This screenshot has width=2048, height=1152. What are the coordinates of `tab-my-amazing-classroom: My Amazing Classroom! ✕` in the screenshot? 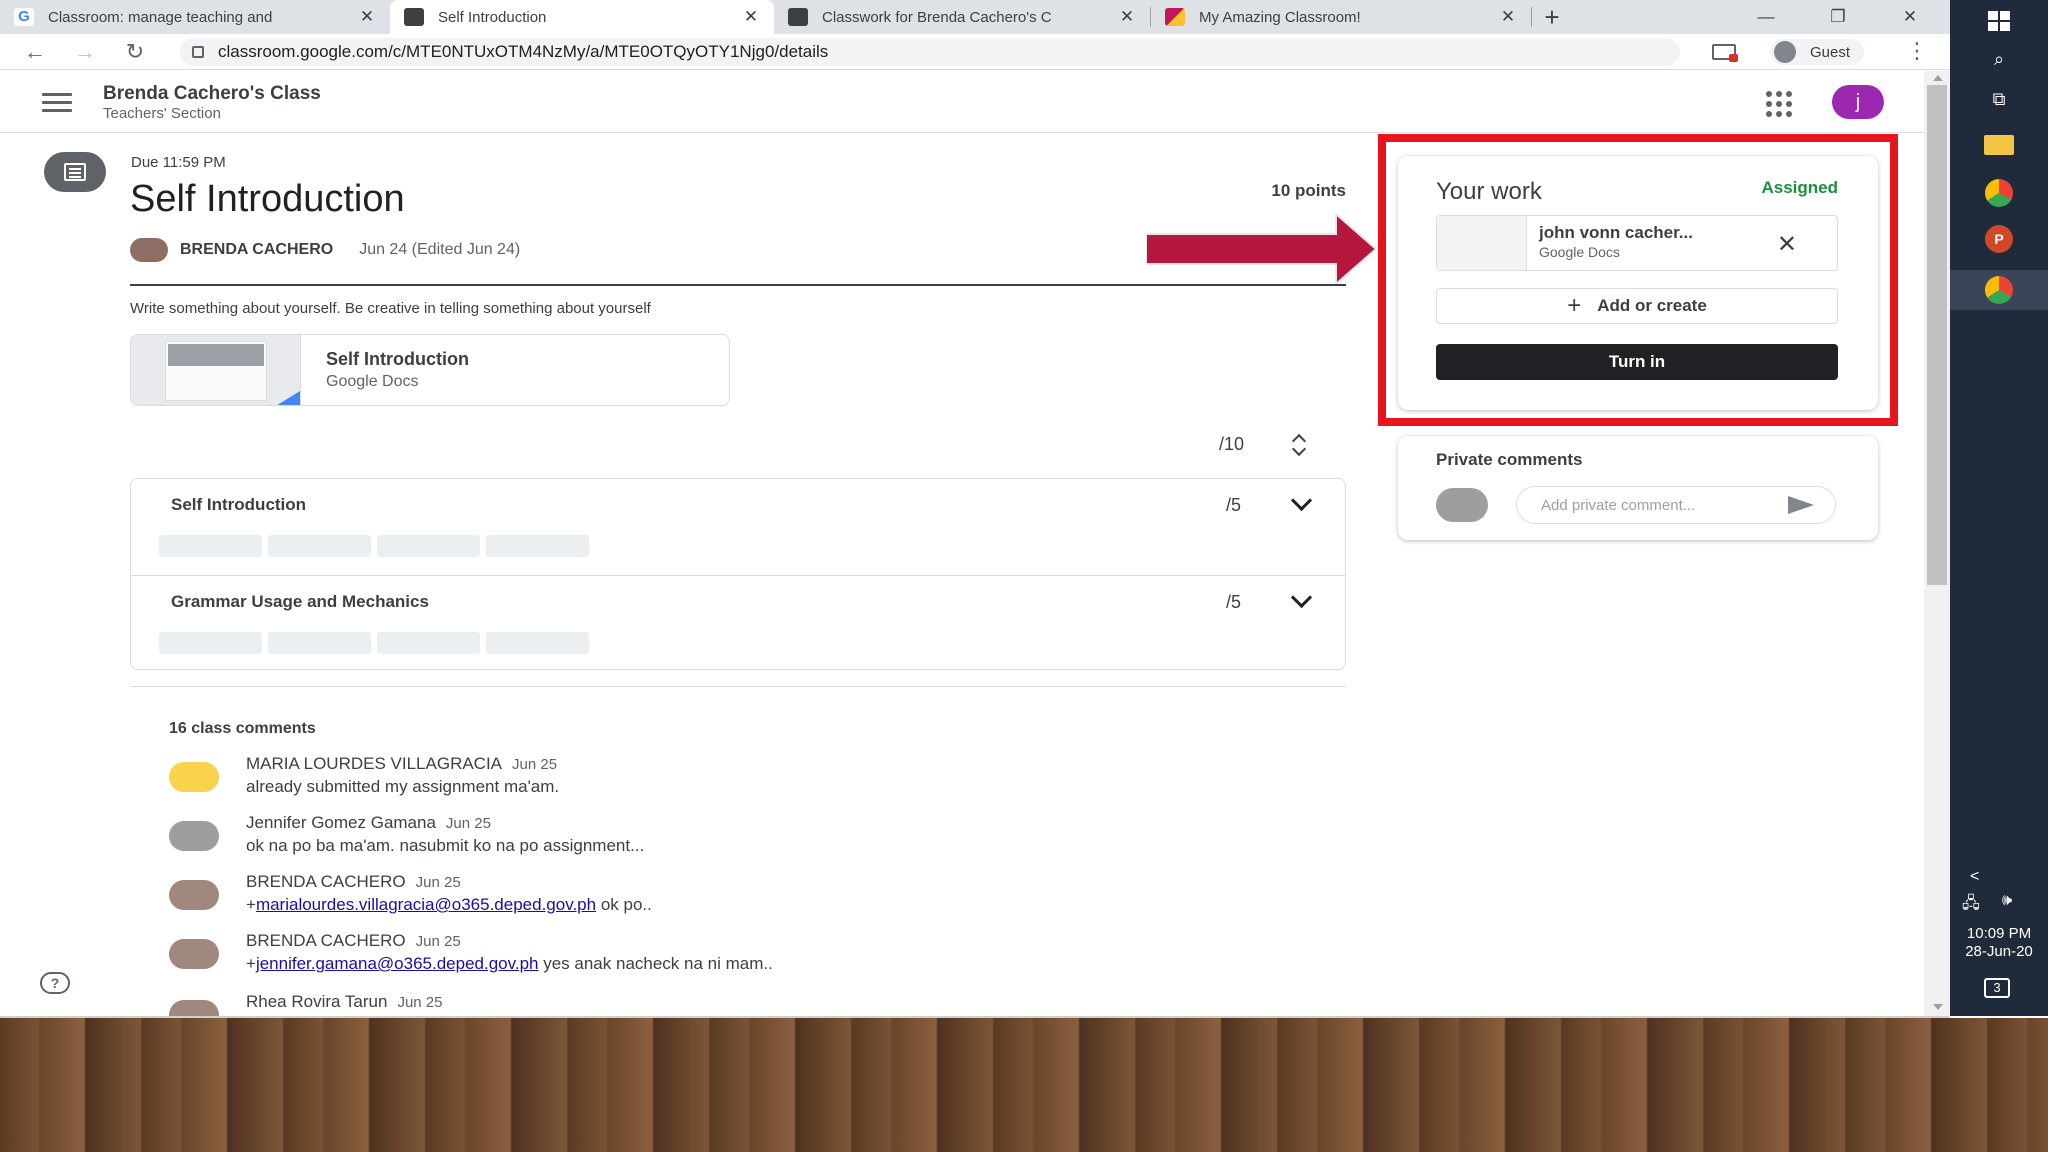 It's located at (1341, 17).